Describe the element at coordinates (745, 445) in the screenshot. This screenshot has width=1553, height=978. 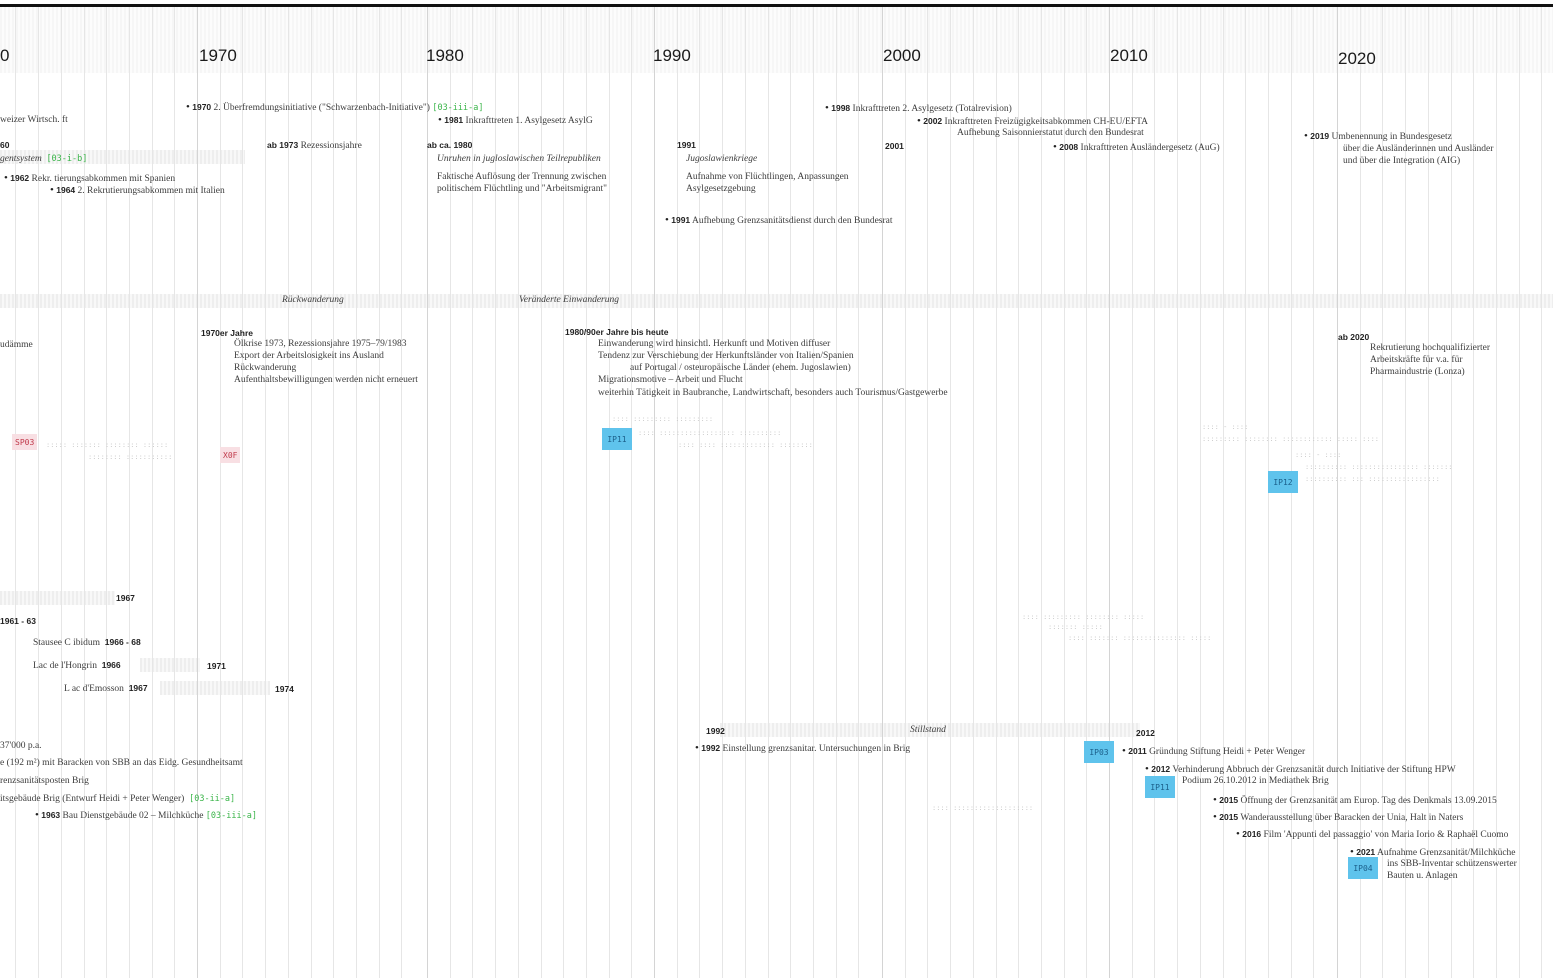
I see `faint-annotation: :::: :::: ::::::::::::: ::::::::` at that location.